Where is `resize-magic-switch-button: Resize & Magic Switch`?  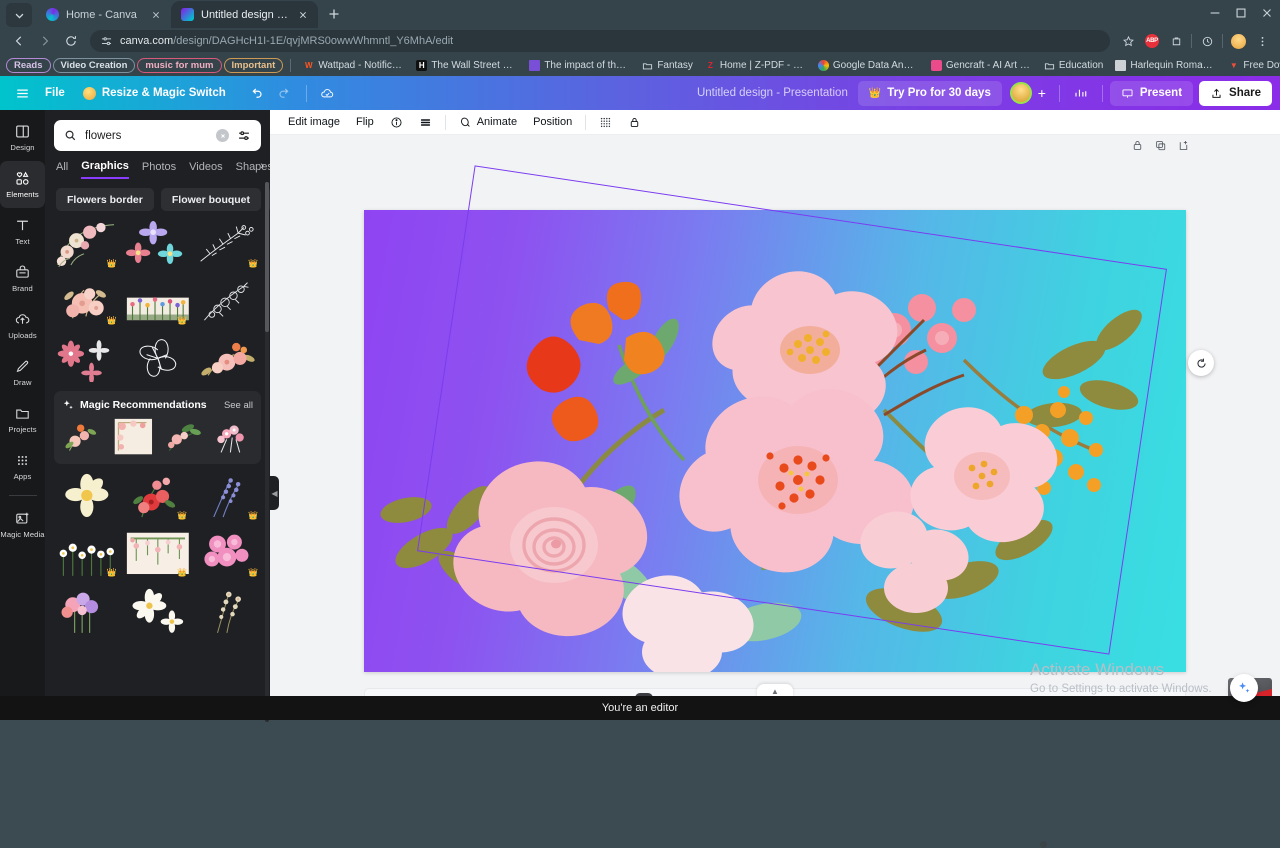 resize-magic-switch-button: Resize & Magic Switch is located at coordinates (154, 93).